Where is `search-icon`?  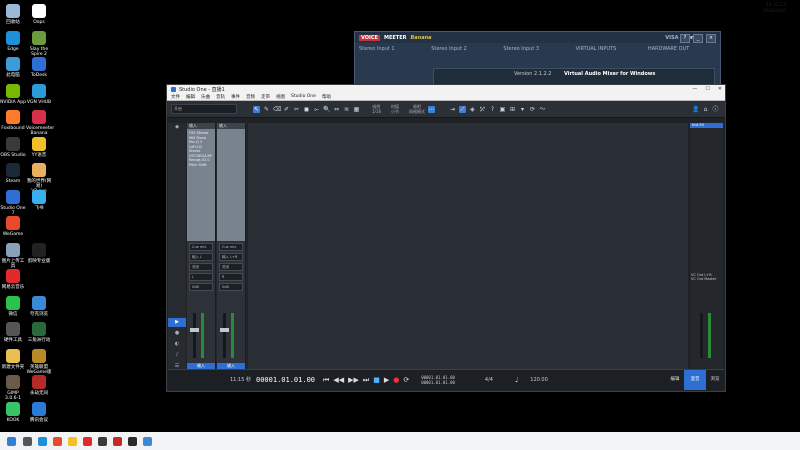
search-icon is located at coordinates (27, 441).